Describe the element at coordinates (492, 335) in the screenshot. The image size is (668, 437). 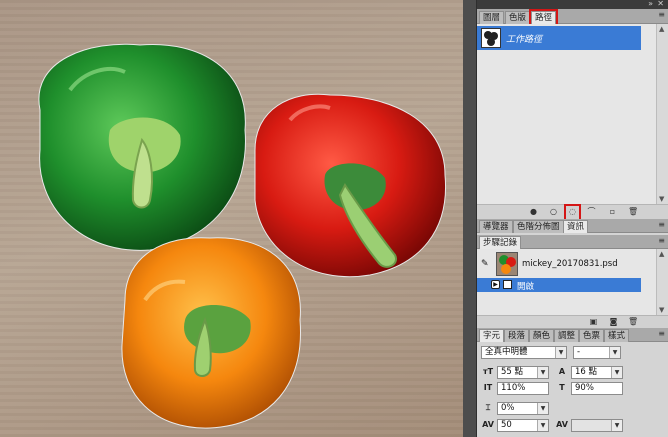
I see `tab-character: 字元` at that location.